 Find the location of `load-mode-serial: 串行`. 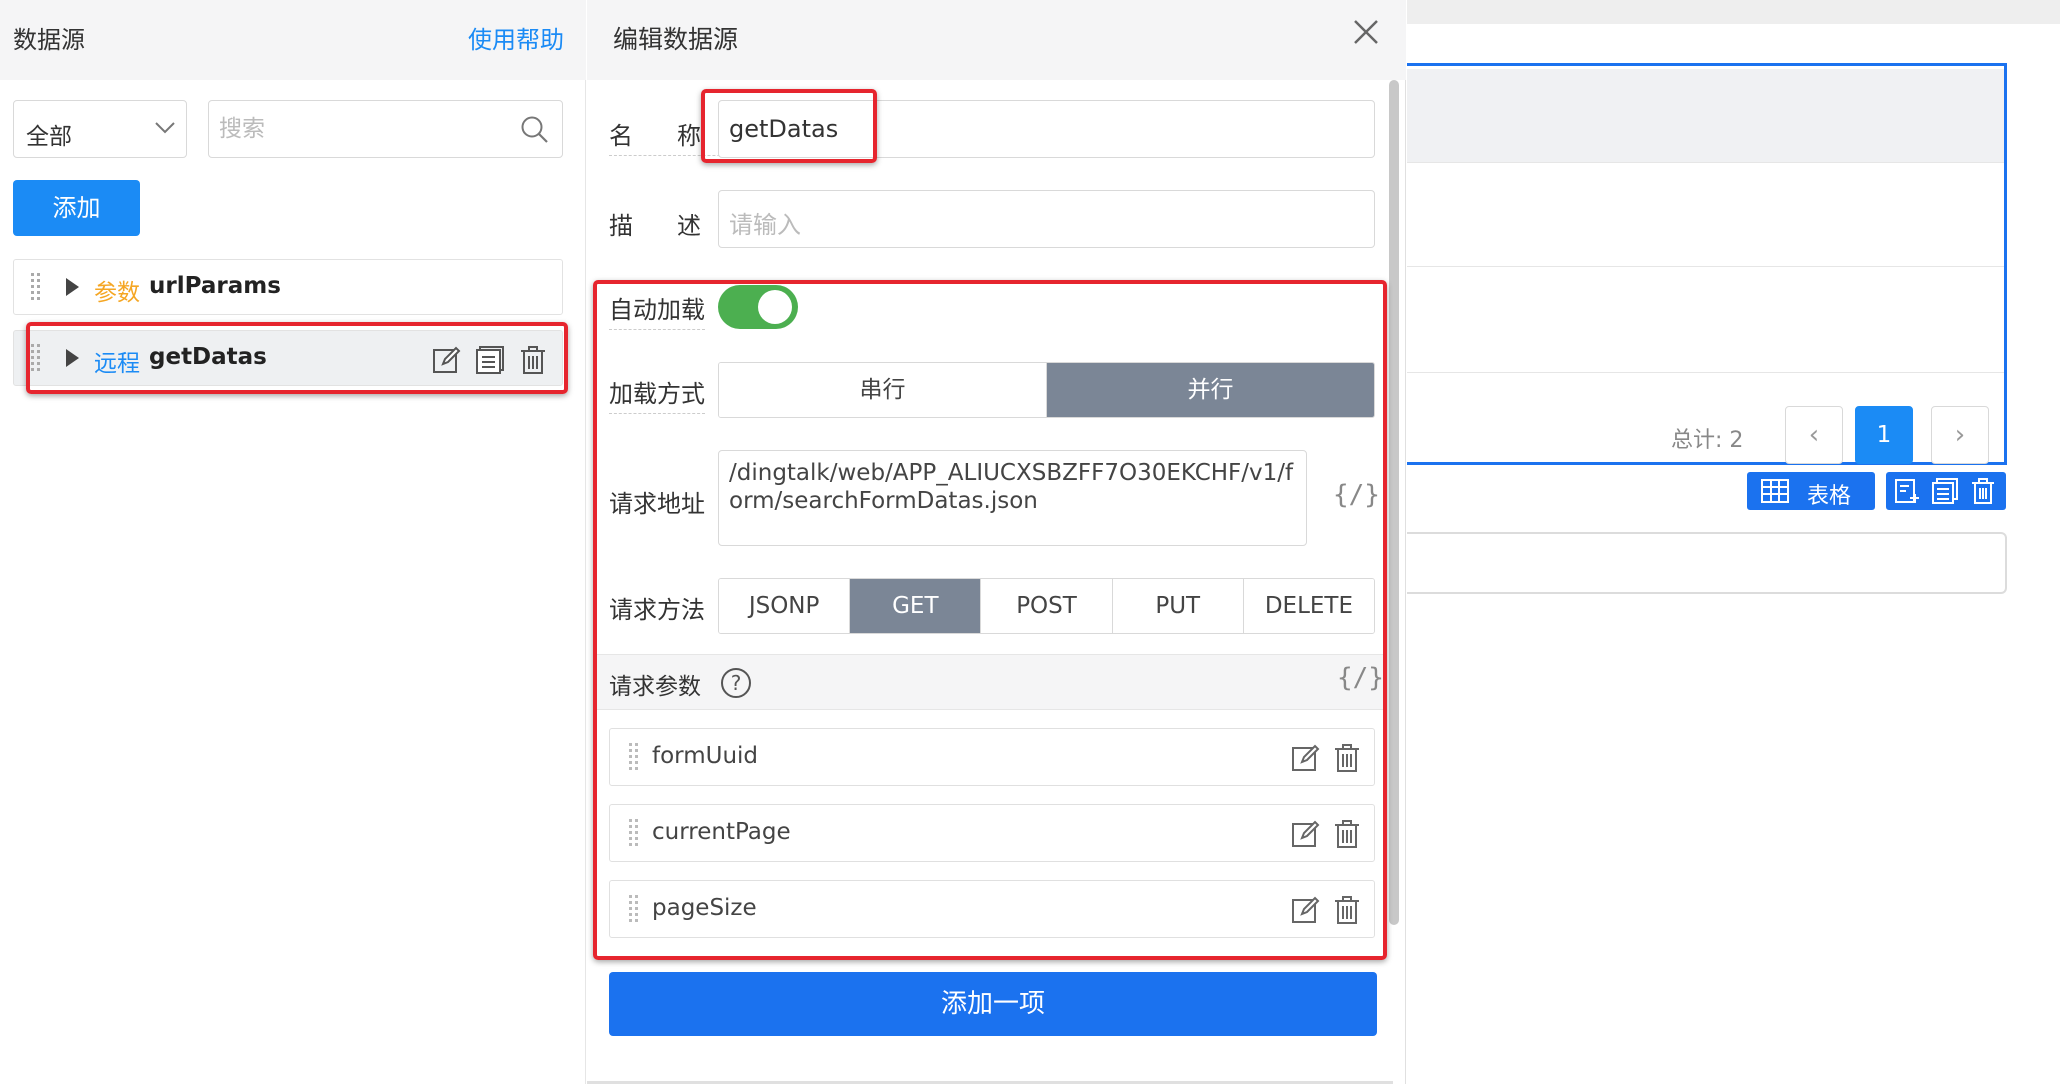

load-mode-serial: 串行 is located at coordinates (883, 390).